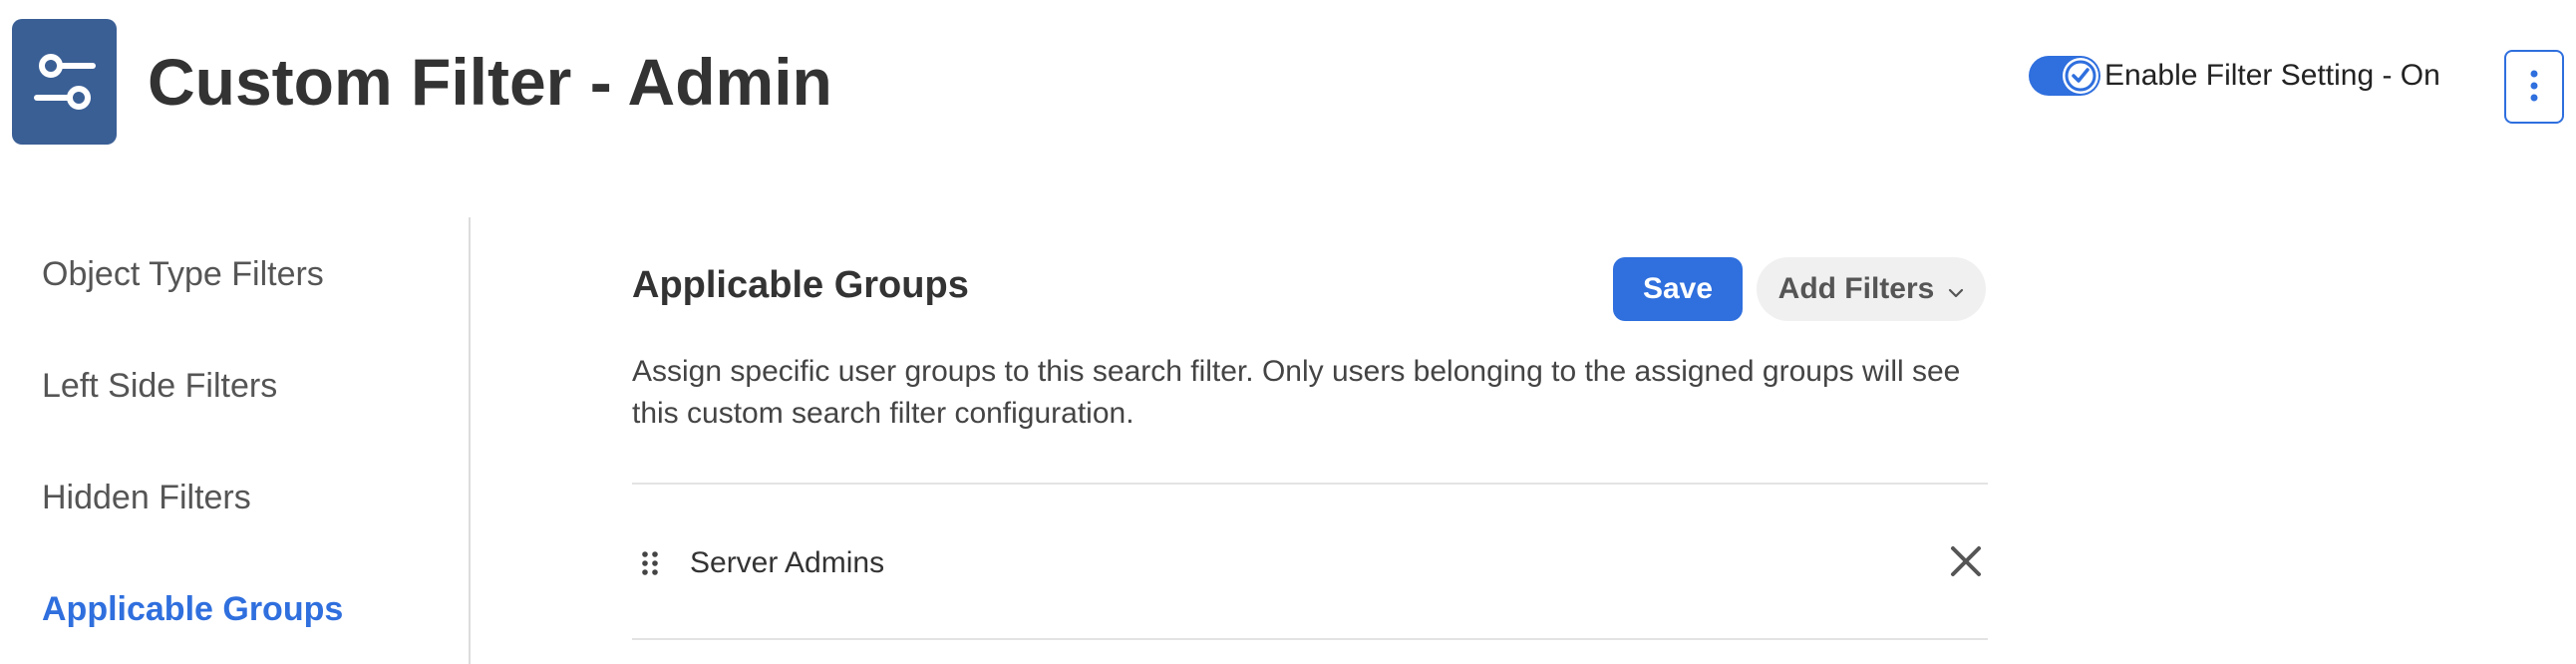  Describe the element at coordinates (1310, 562) in the screenshot. I see `list-item: Server Admins` at that location.